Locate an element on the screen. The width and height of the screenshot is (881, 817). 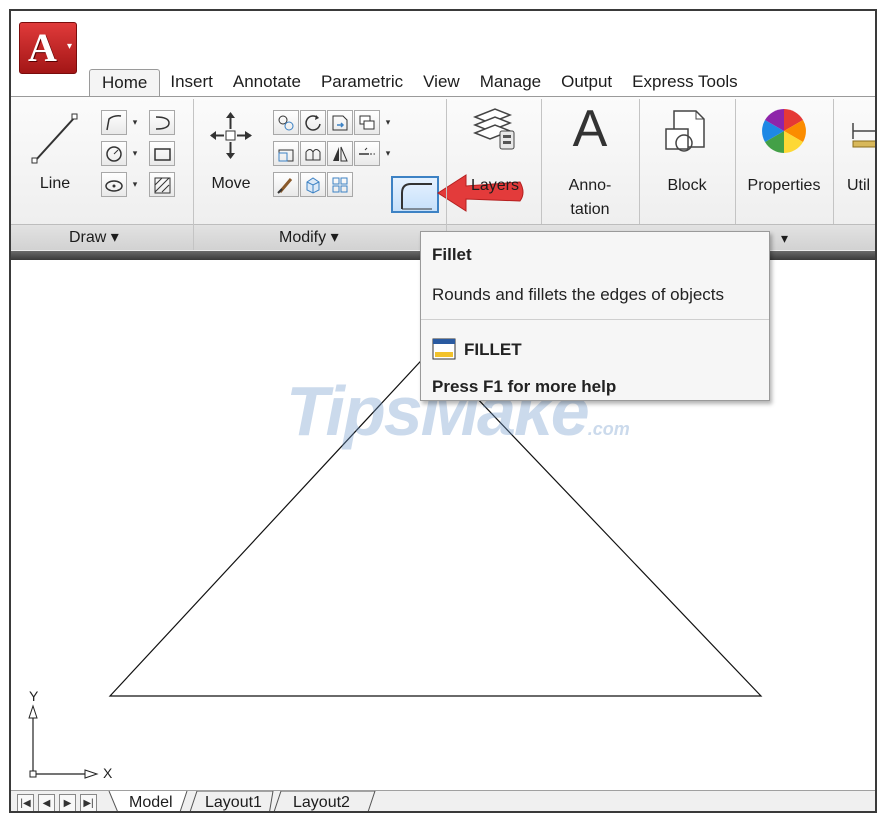
layout-tab-bar: |◀ ◀ ▶ ▶| Model Layout1 Layout2 is located at coordinates (443, 800).